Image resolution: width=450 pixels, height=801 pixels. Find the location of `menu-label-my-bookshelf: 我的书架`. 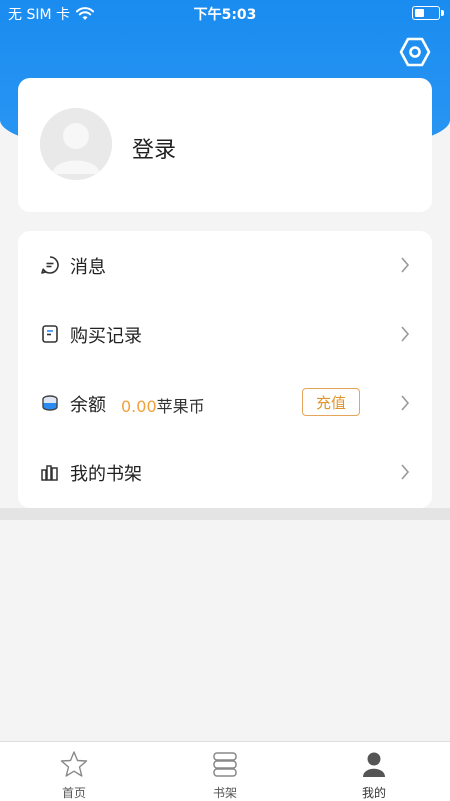

menu-label-my-bookshelf: 我的书架 is located at coordinates (106, 474).